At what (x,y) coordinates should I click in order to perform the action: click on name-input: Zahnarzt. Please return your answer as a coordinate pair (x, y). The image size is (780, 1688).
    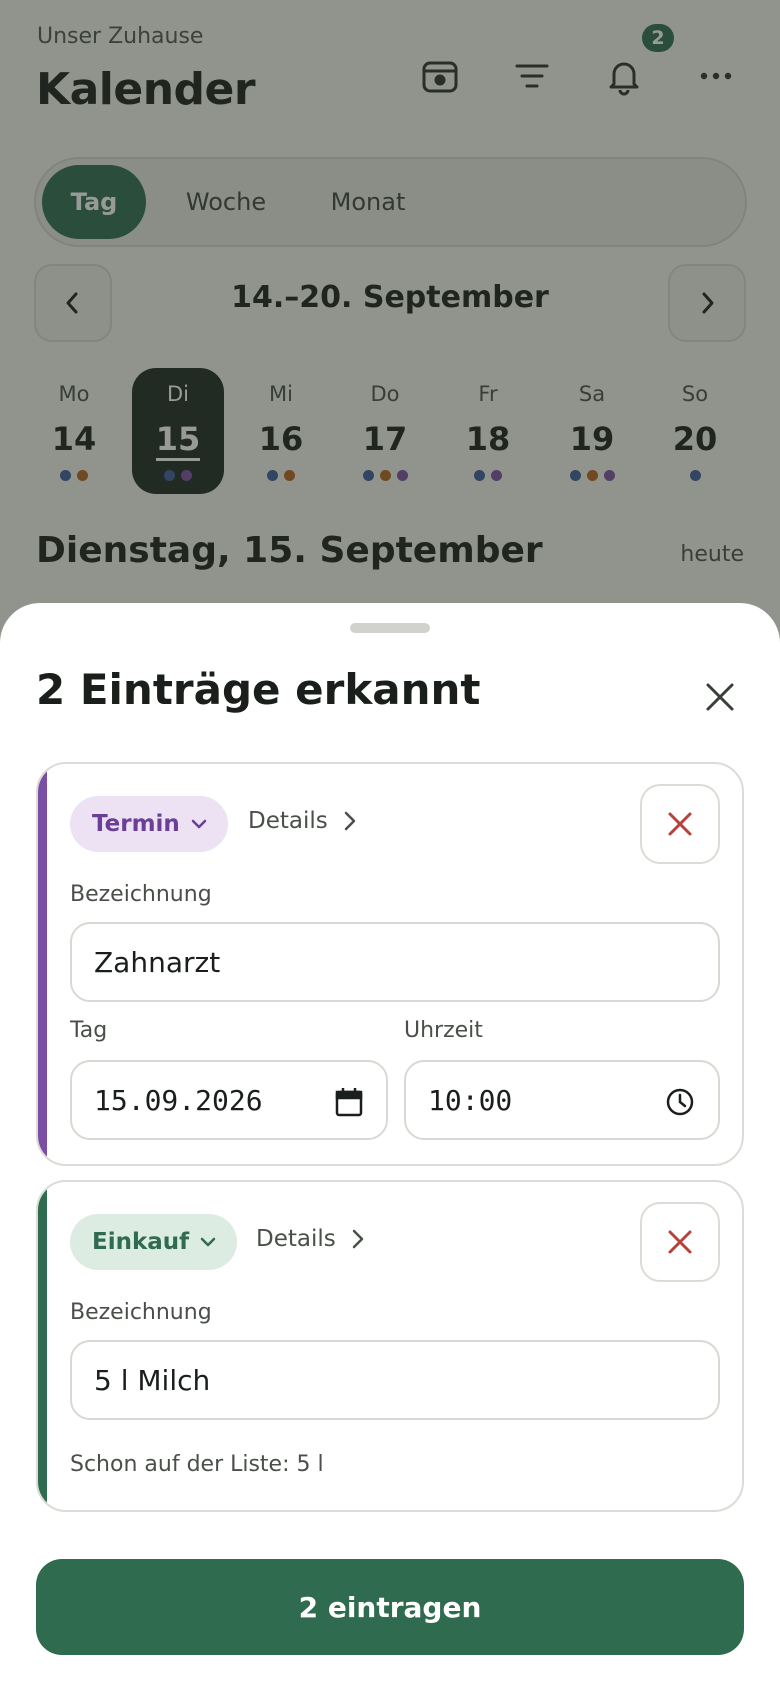
    Looking at the image, I should click on (395, 962).